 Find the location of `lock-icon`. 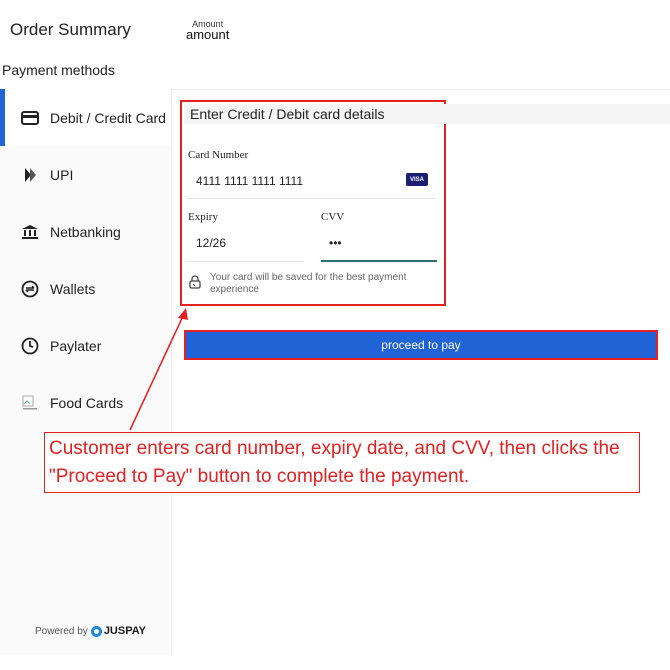

lock-icon is located at coordinates (195, 282).